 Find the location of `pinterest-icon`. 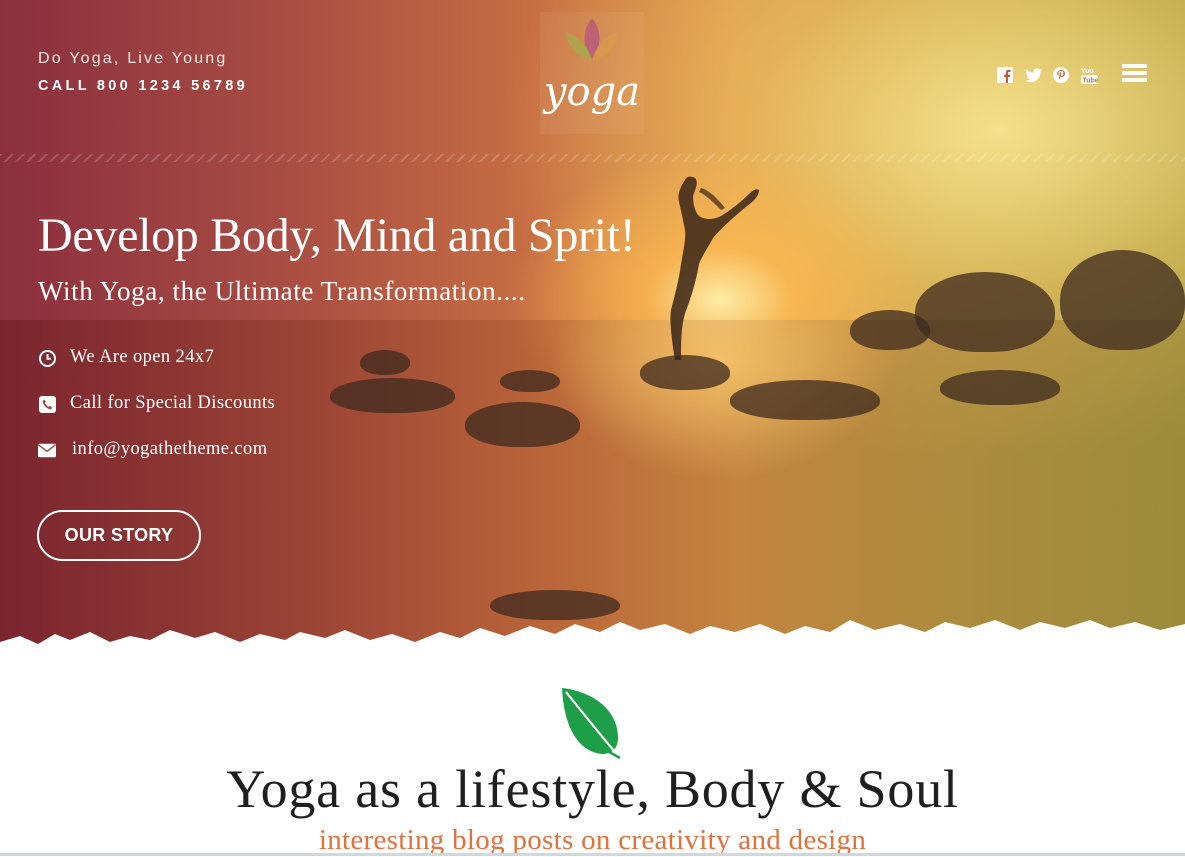

pinterest-icon is located at coordinates (1061, 75).